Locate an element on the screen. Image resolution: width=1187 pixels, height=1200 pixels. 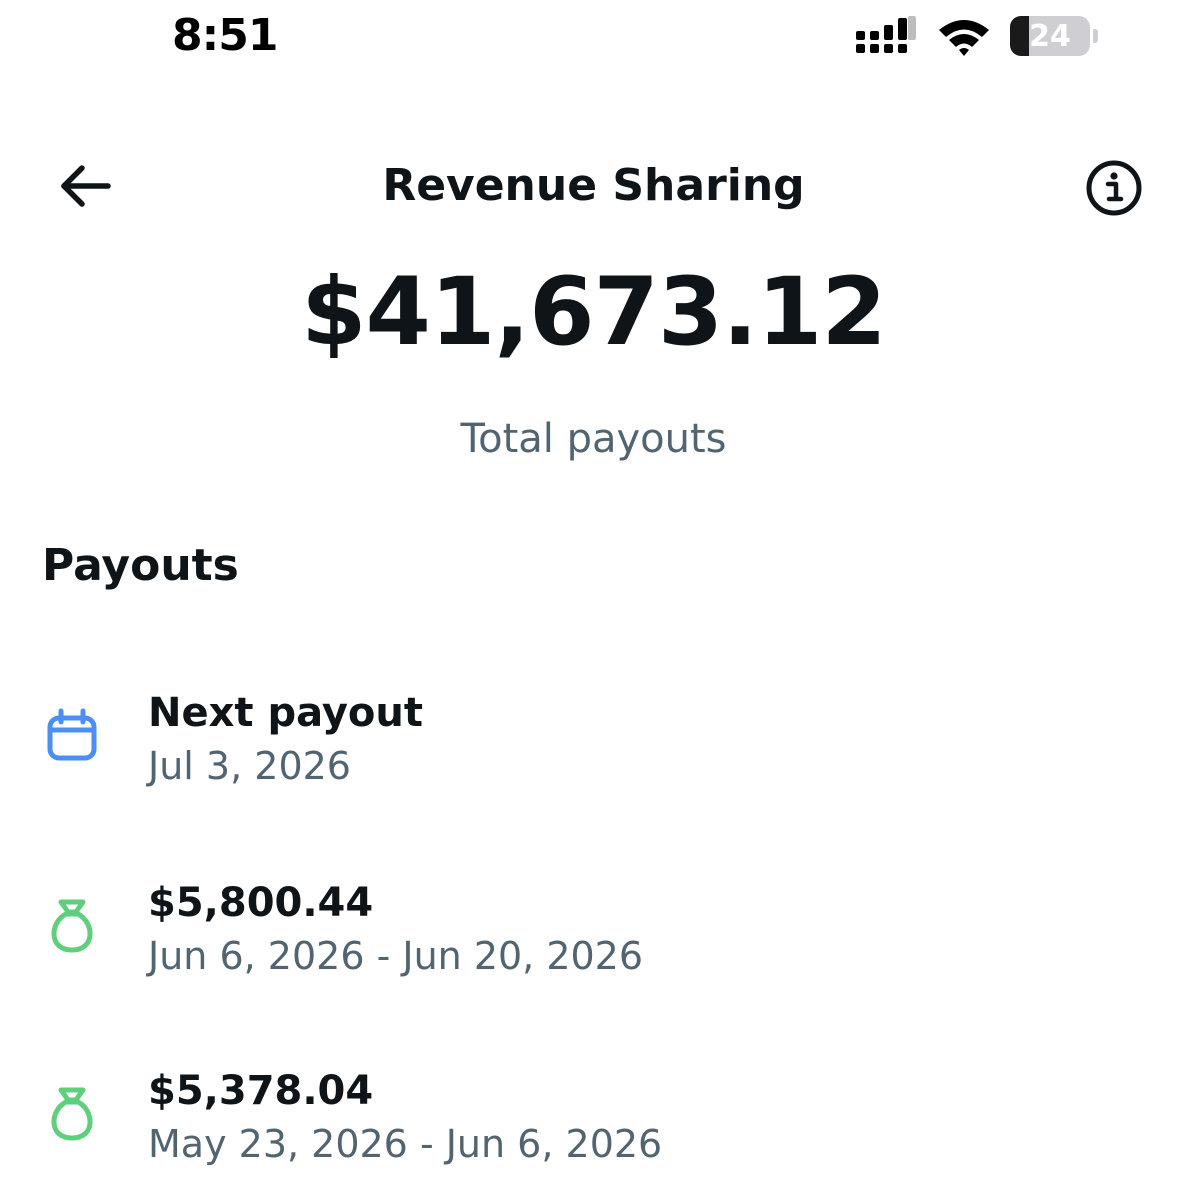
total-payouts-amount: $41,673.12 is located at coordinates (594, 312).